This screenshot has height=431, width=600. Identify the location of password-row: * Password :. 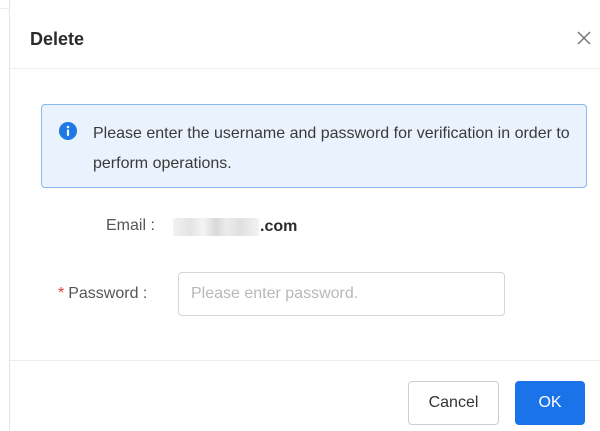
(305, 294).